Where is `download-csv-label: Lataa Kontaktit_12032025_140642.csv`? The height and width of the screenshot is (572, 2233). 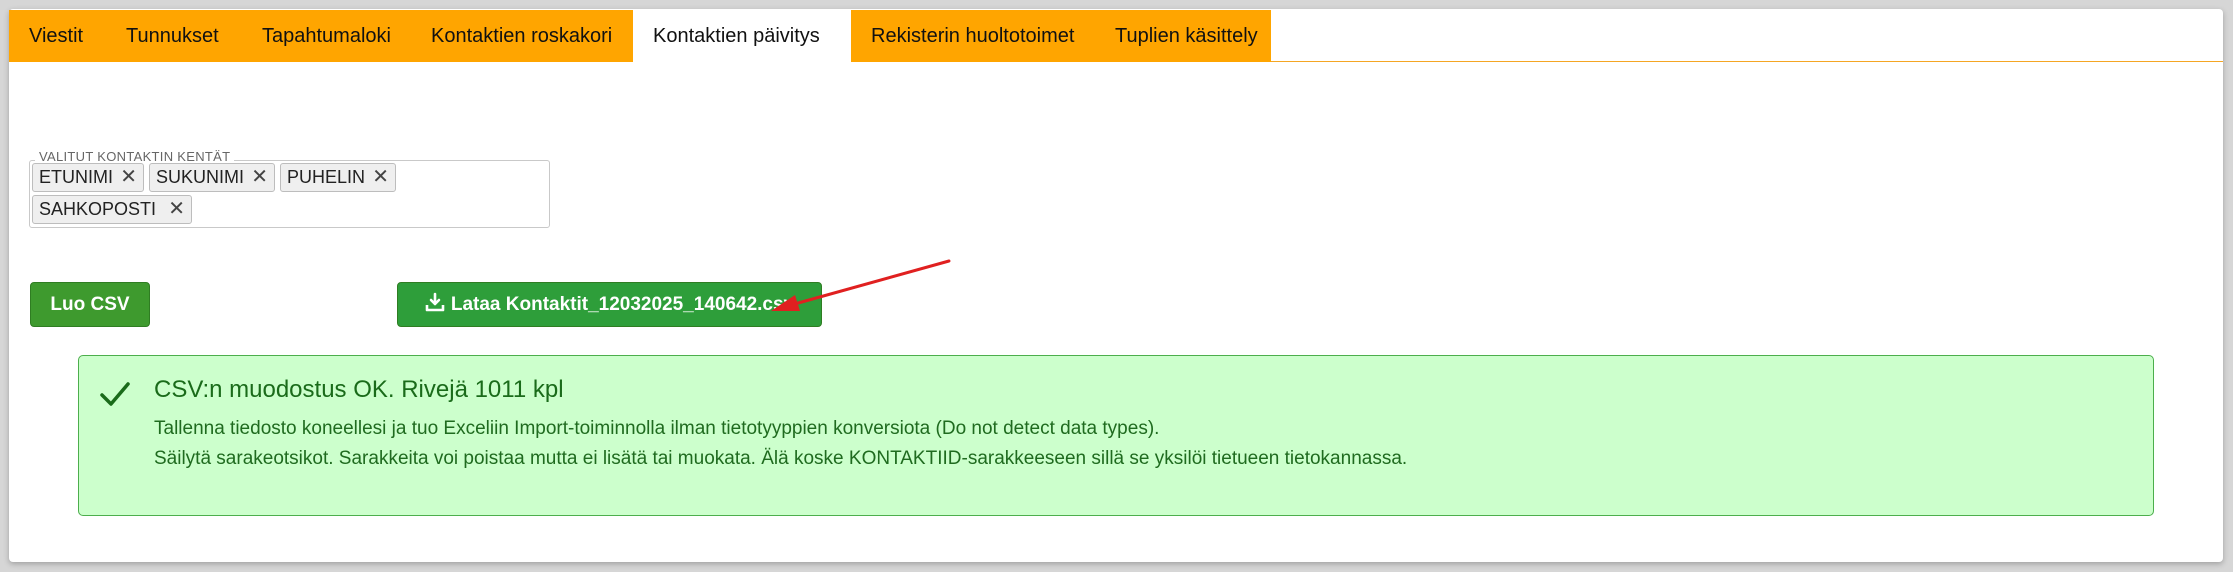
download-csv-label: Lataa Kontaktit_12032025_140642.csv is located at coordinates (622, 304).